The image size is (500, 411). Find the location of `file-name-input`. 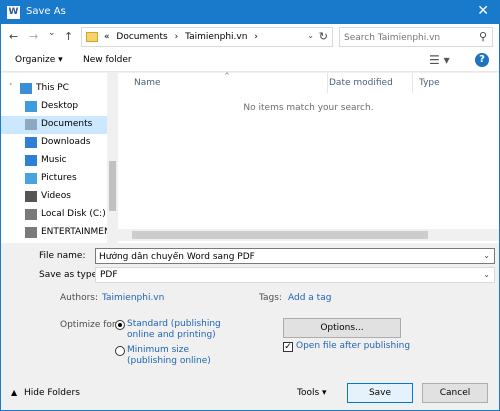

file-name-input is located at coordinates (284, 256).